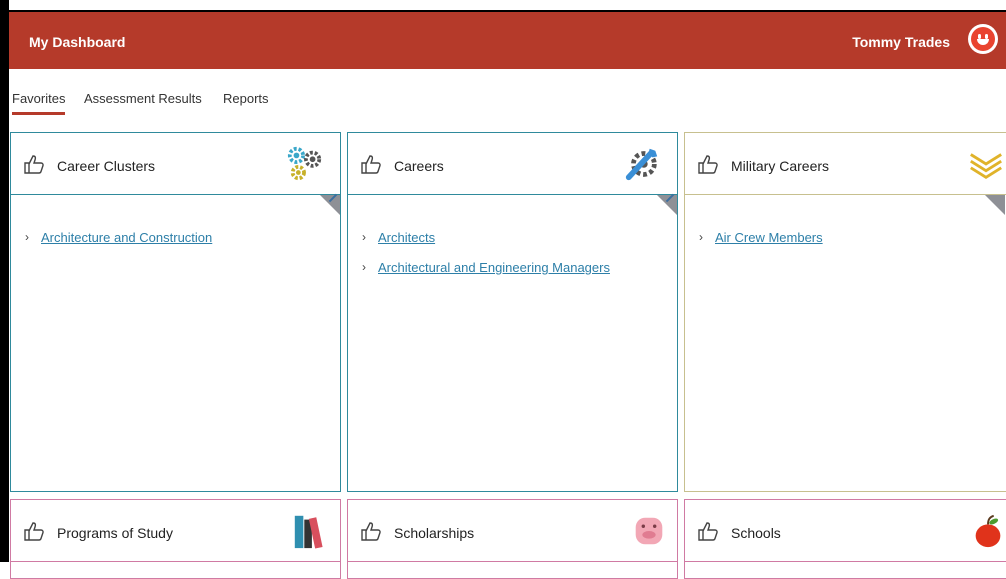 The image size is (1006, 579). What do you see at coordinates (494, 267) in the screenshot?
I see `favorite-link: Architectural and Engineering Managers` at bounding box center [494, 267].